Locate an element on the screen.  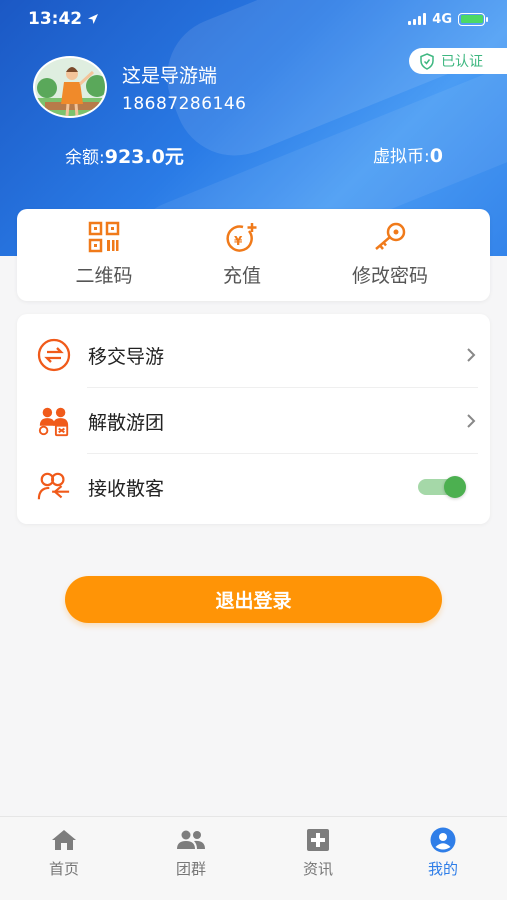
tab-label: 我的 is located at coordinates (442, 869).